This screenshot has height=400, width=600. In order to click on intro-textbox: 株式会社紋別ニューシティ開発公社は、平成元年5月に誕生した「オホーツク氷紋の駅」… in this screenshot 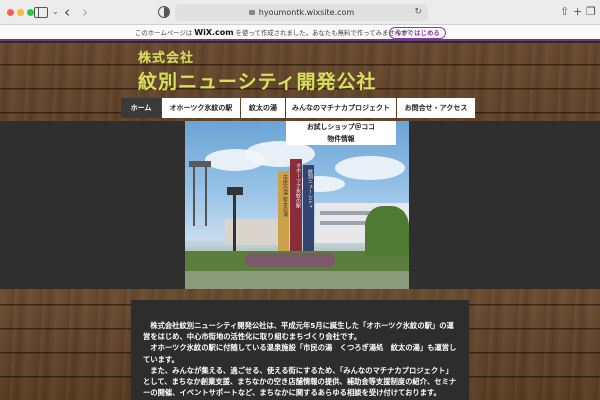, I will do `click(300, 350)`.